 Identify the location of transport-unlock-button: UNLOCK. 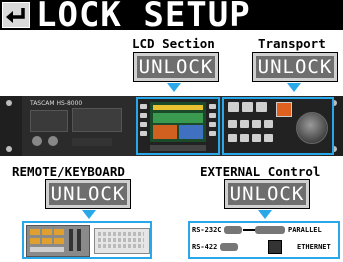
(295, 67).